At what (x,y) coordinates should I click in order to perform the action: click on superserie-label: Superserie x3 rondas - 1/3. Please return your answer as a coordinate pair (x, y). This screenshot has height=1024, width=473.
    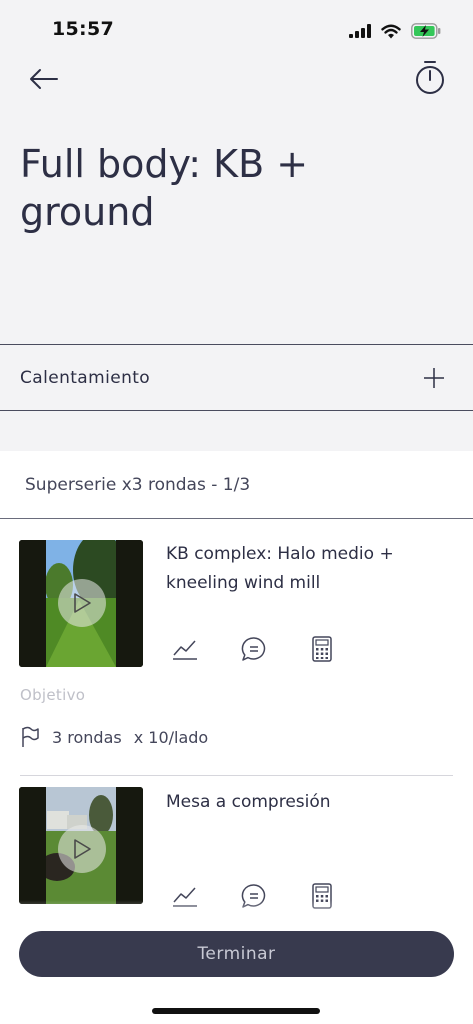
    Looking at the image, I should click on (138, 485).